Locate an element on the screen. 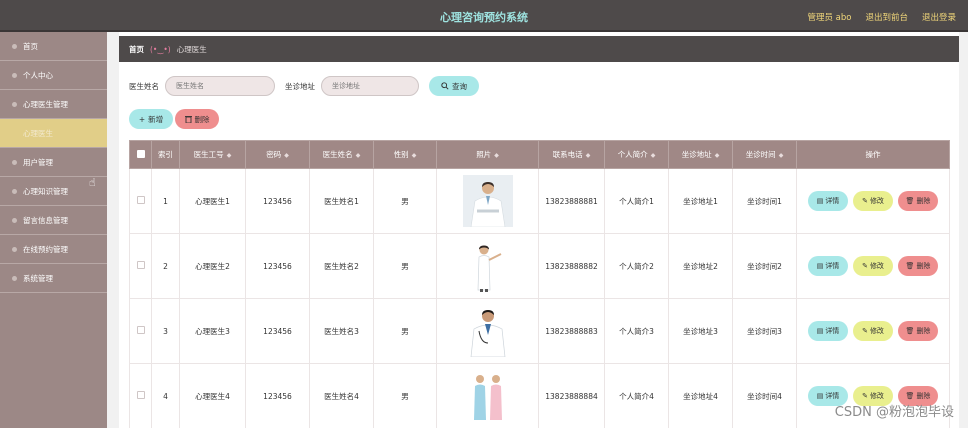  back-to-frontend-link: 退出到前台 is located at coordinates (886, 17).